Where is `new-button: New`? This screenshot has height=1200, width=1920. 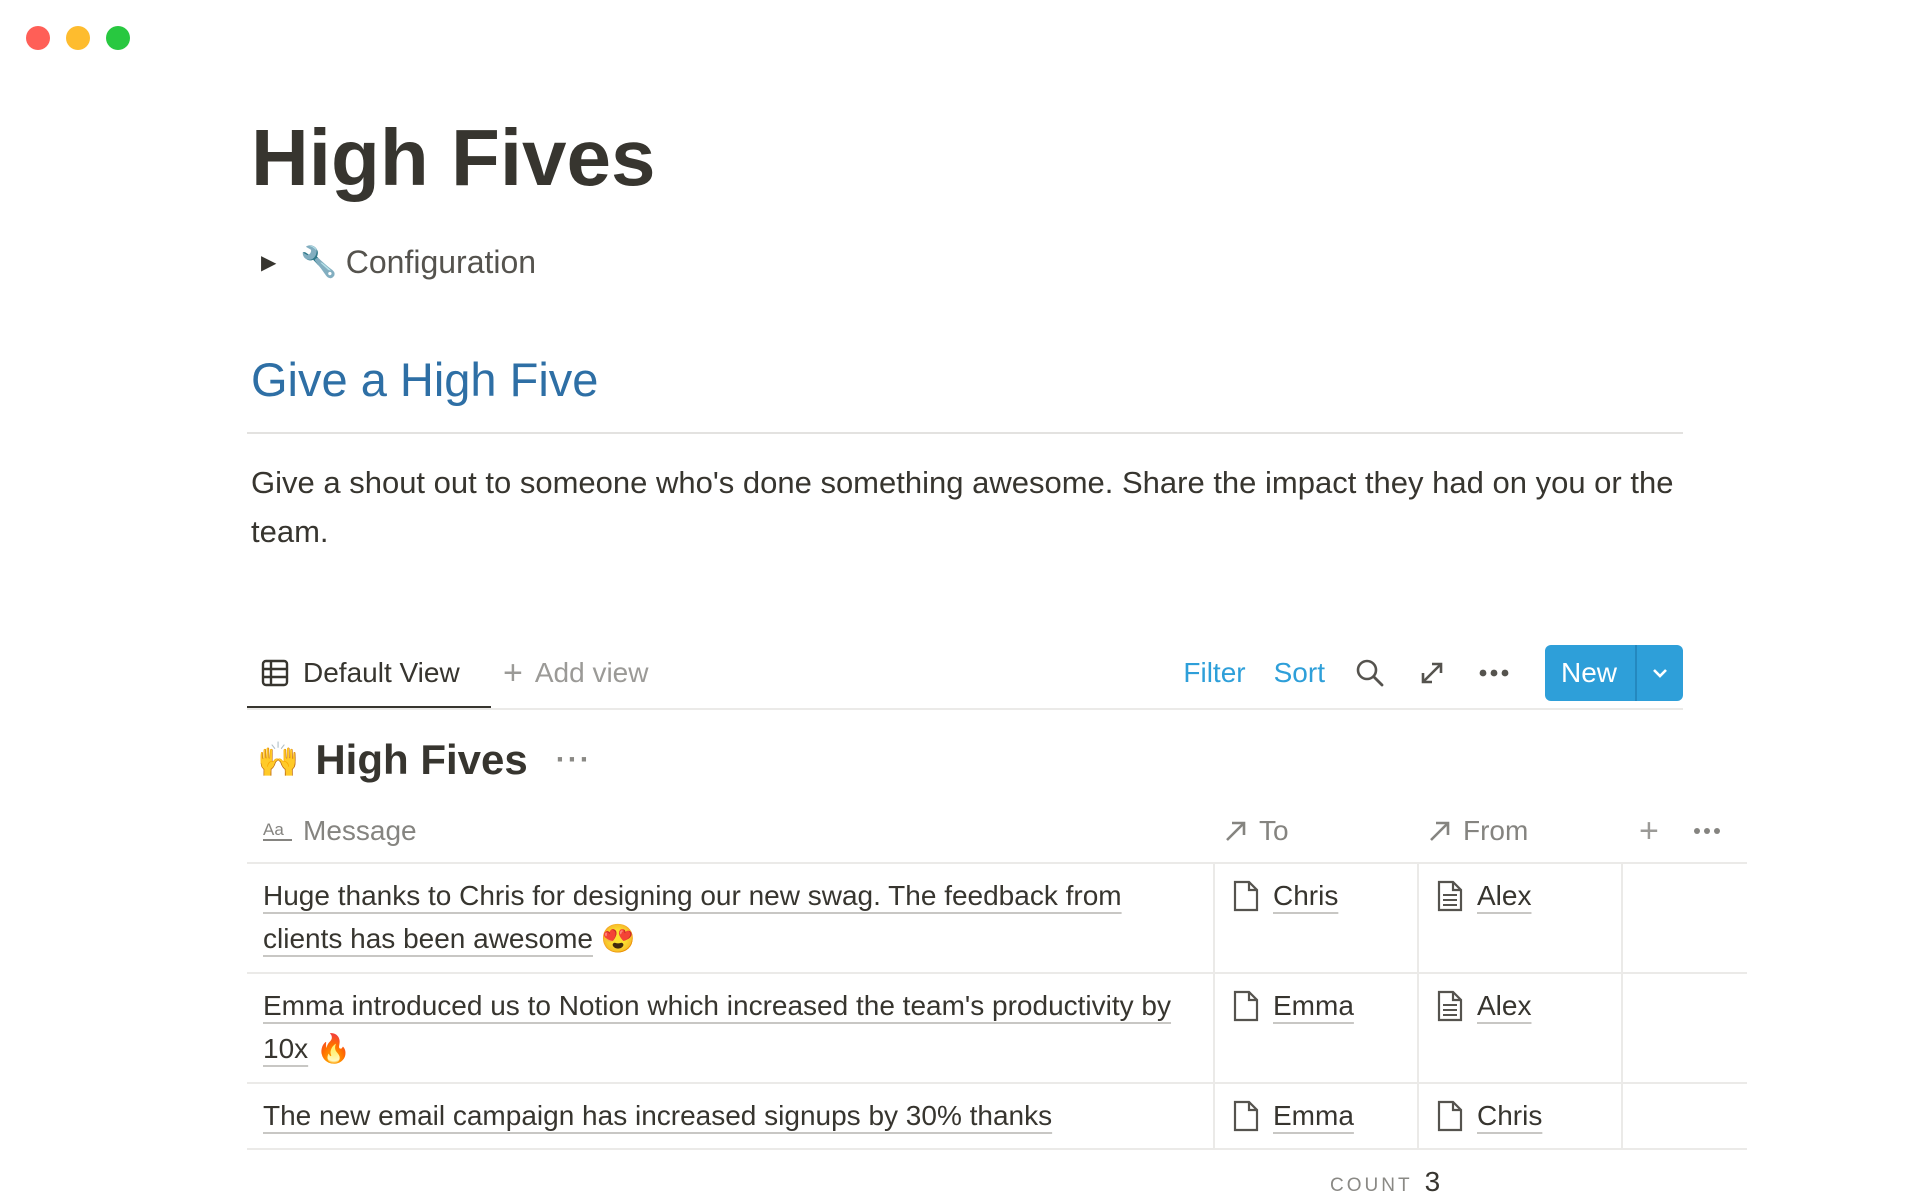 new-button: New is located at coordinates (1590, 673).